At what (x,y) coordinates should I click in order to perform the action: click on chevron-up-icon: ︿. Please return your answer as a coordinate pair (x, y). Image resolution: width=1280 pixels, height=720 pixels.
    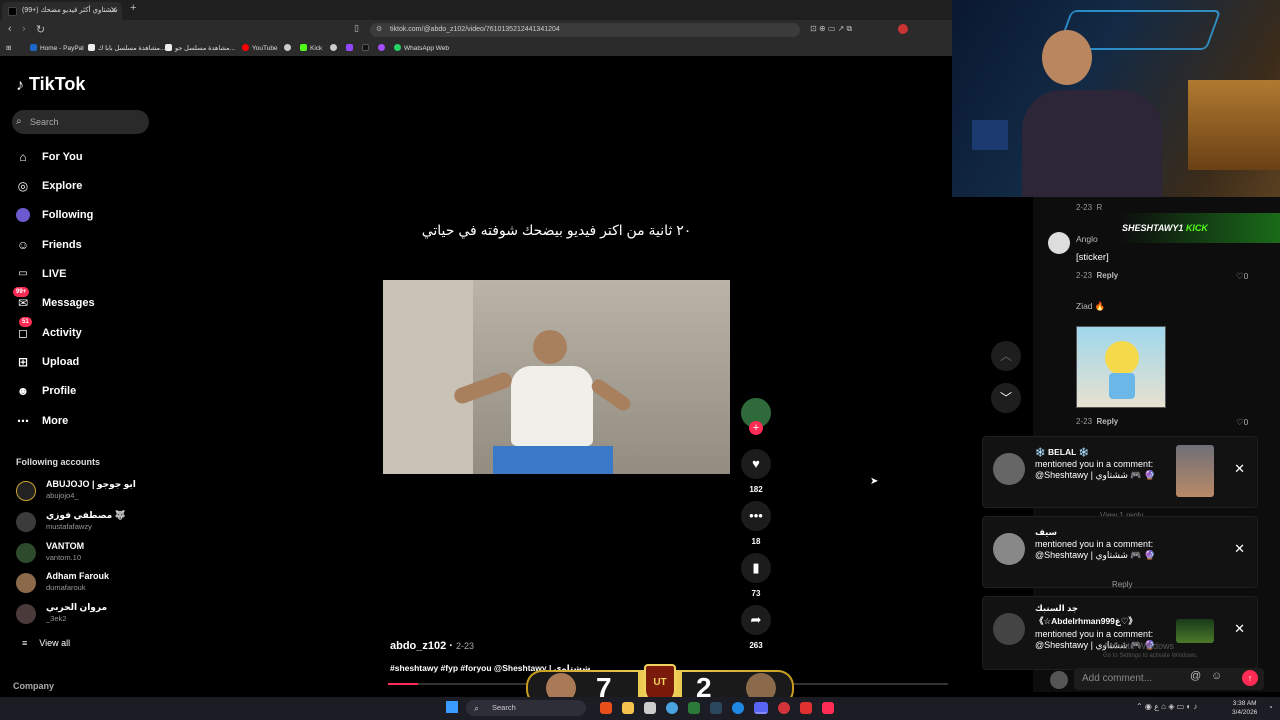
    Looking at the image, I should click on (1005, 356).